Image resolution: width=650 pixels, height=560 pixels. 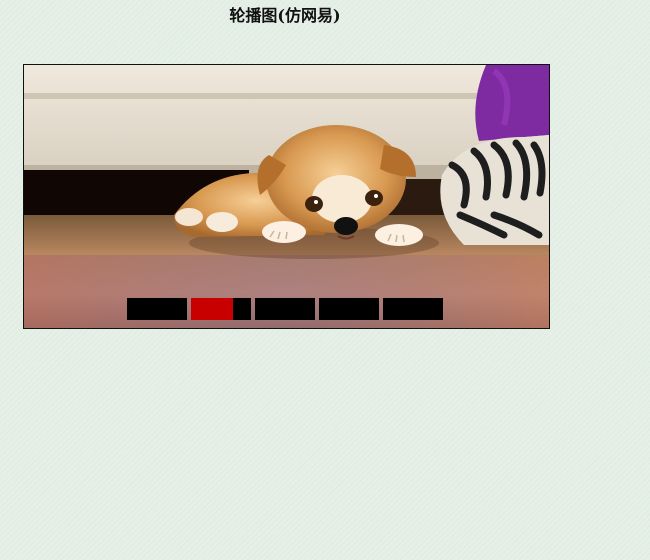 What do you see at coordinates (285, 15) in the screenshot?
I see `page-title: 轮播图(仿网易)` at bounding box center [285, 15].